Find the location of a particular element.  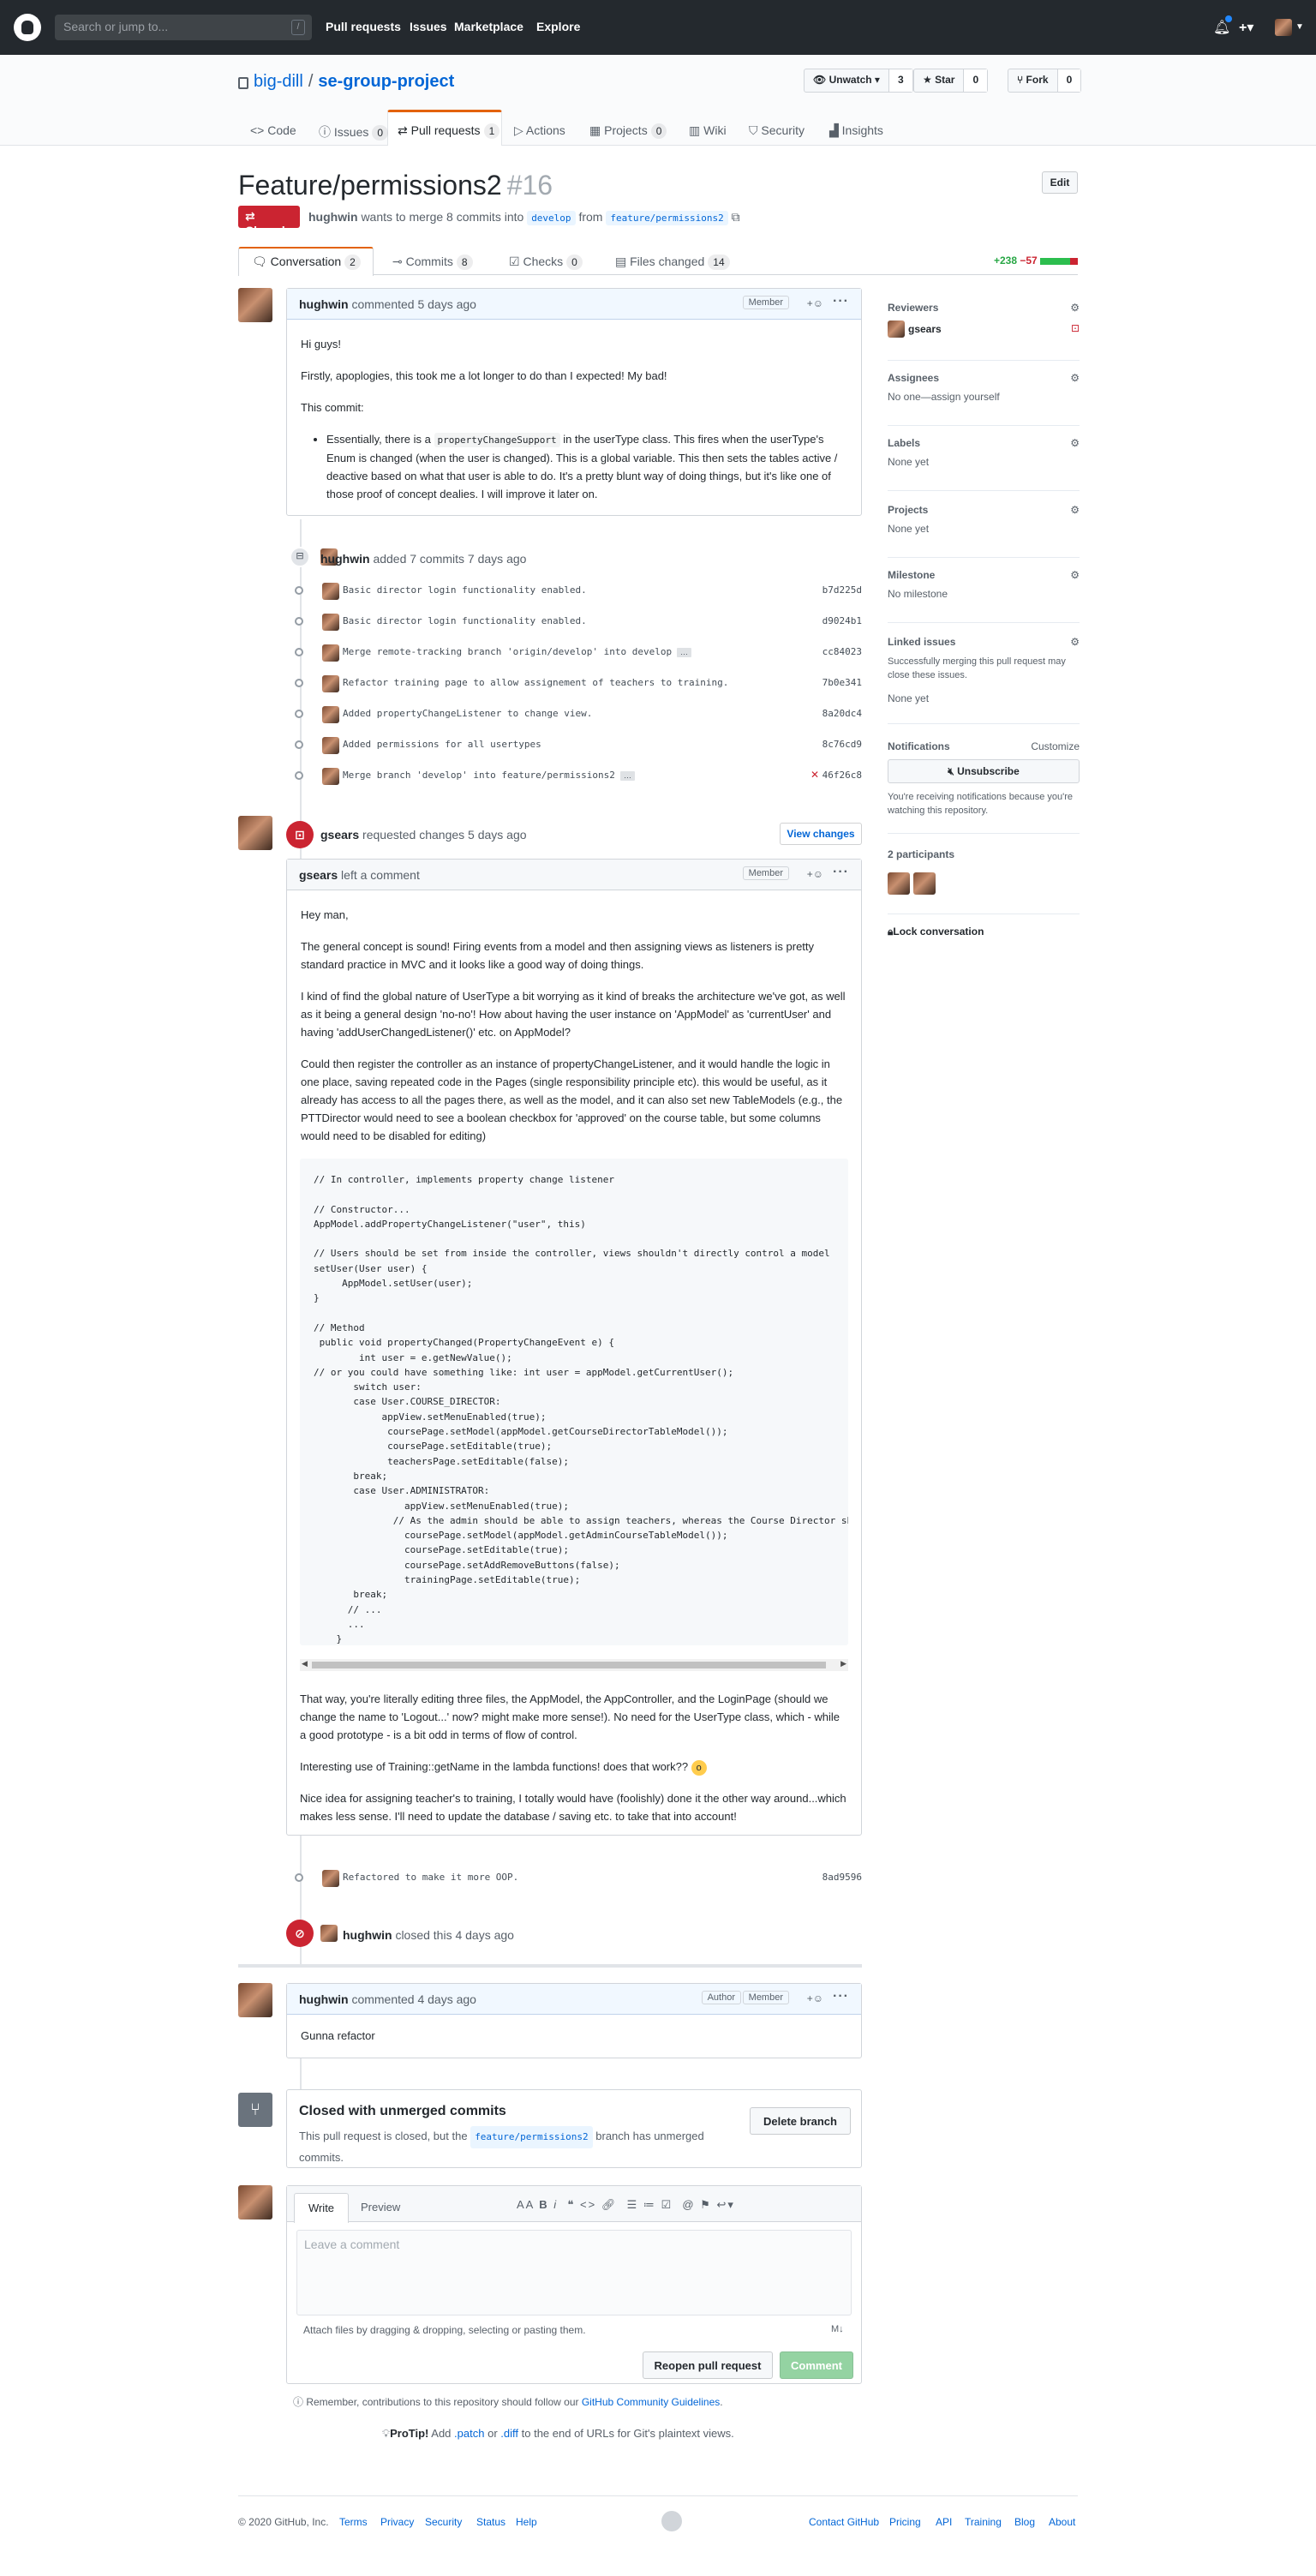

nav-issues: Issues is located at coordinates (428, 26).